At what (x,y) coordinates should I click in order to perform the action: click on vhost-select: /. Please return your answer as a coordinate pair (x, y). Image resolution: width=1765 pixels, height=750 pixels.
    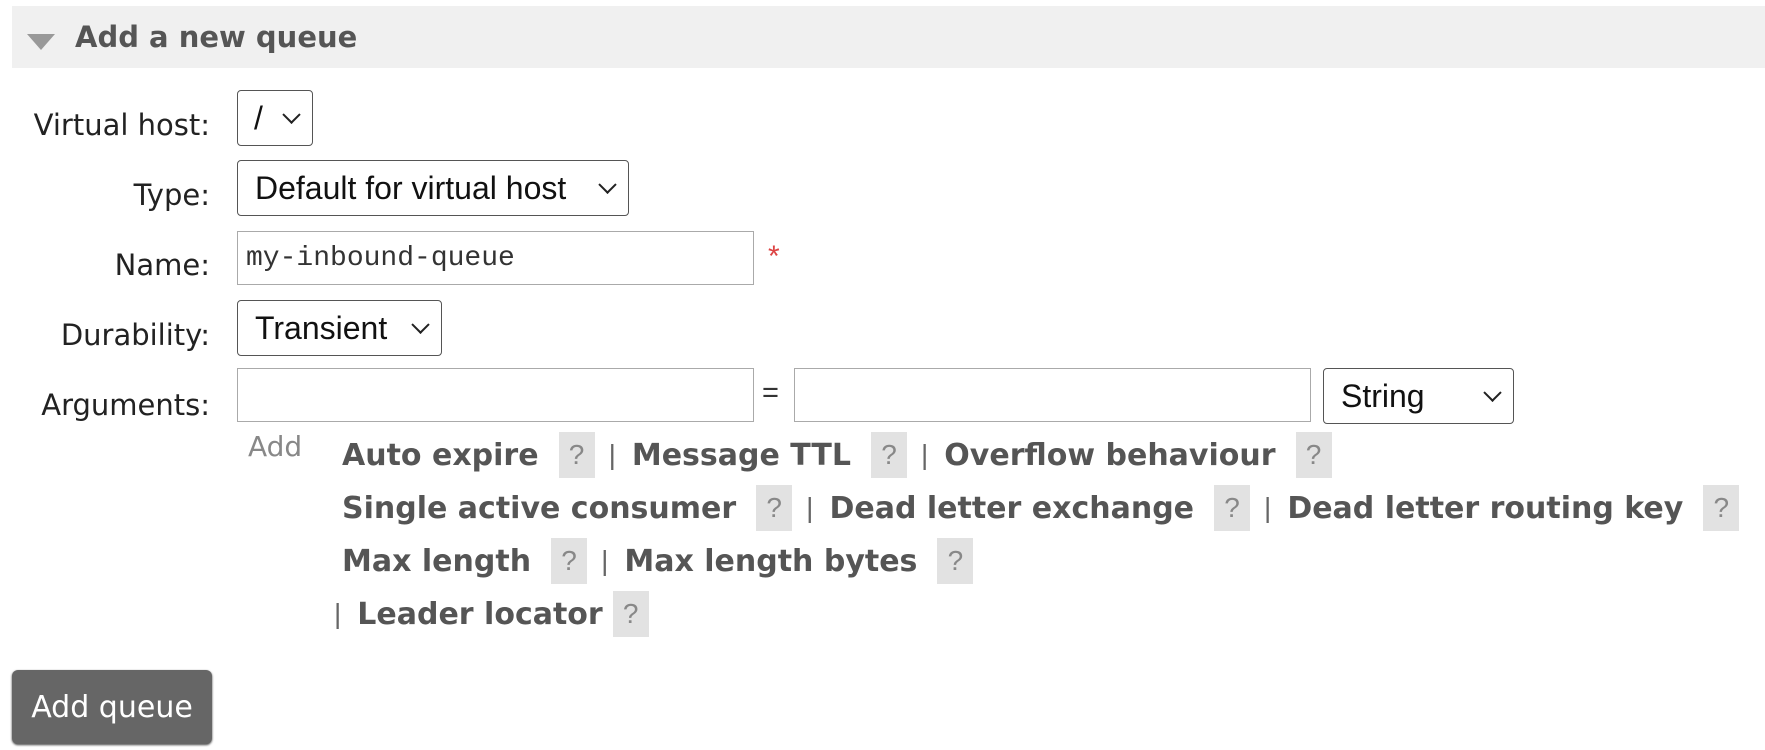
    Looking at the image, I should click on (275, 118).